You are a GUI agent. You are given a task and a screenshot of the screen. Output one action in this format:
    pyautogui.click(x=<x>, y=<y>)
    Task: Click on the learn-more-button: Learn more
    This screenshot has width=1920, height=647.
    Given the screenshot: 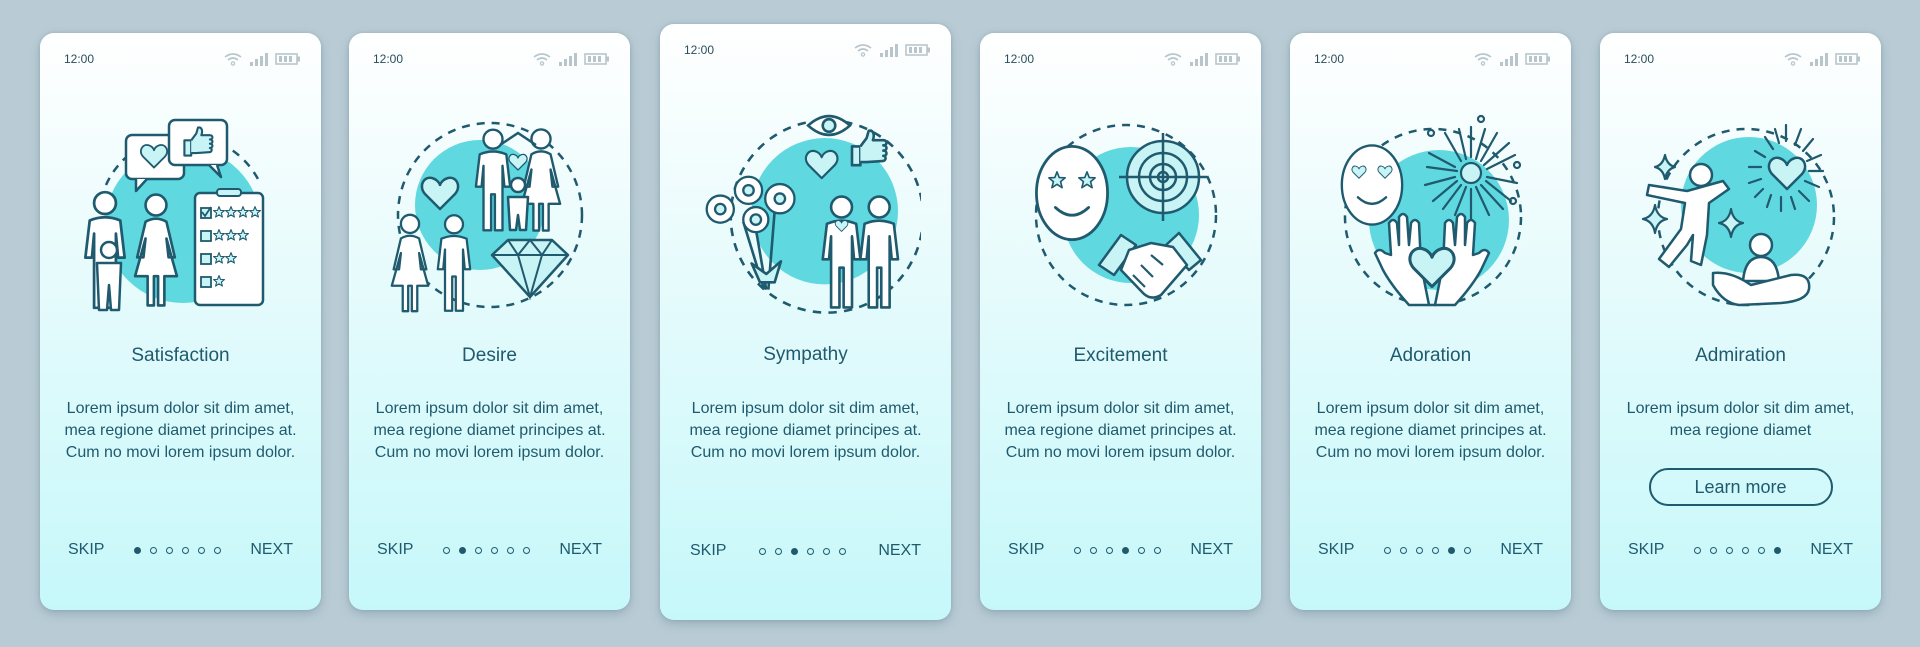 What is the action you would take?
    pyautogui.click(x=1740, y=487)
    